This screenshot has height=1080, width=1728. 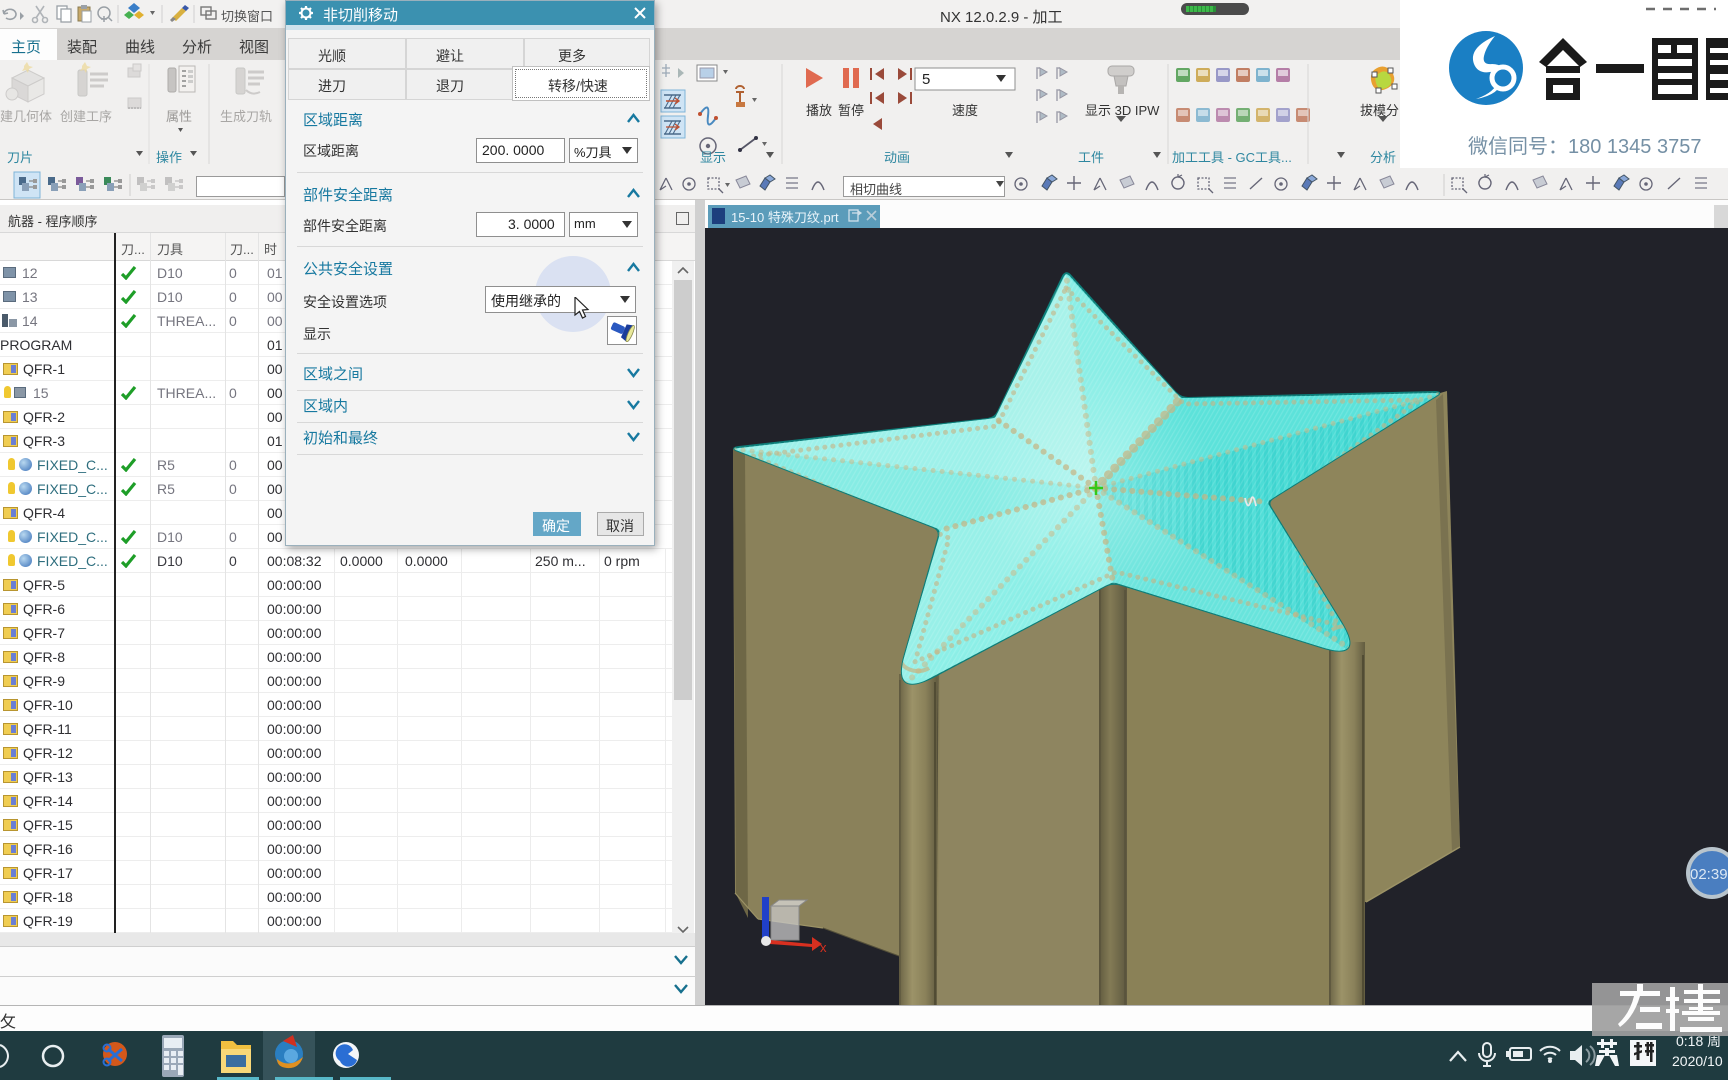 What do you see at coordinates (823, 947) in the screenshot?
I see `svg-text: x` at bounding box center [823, 947].